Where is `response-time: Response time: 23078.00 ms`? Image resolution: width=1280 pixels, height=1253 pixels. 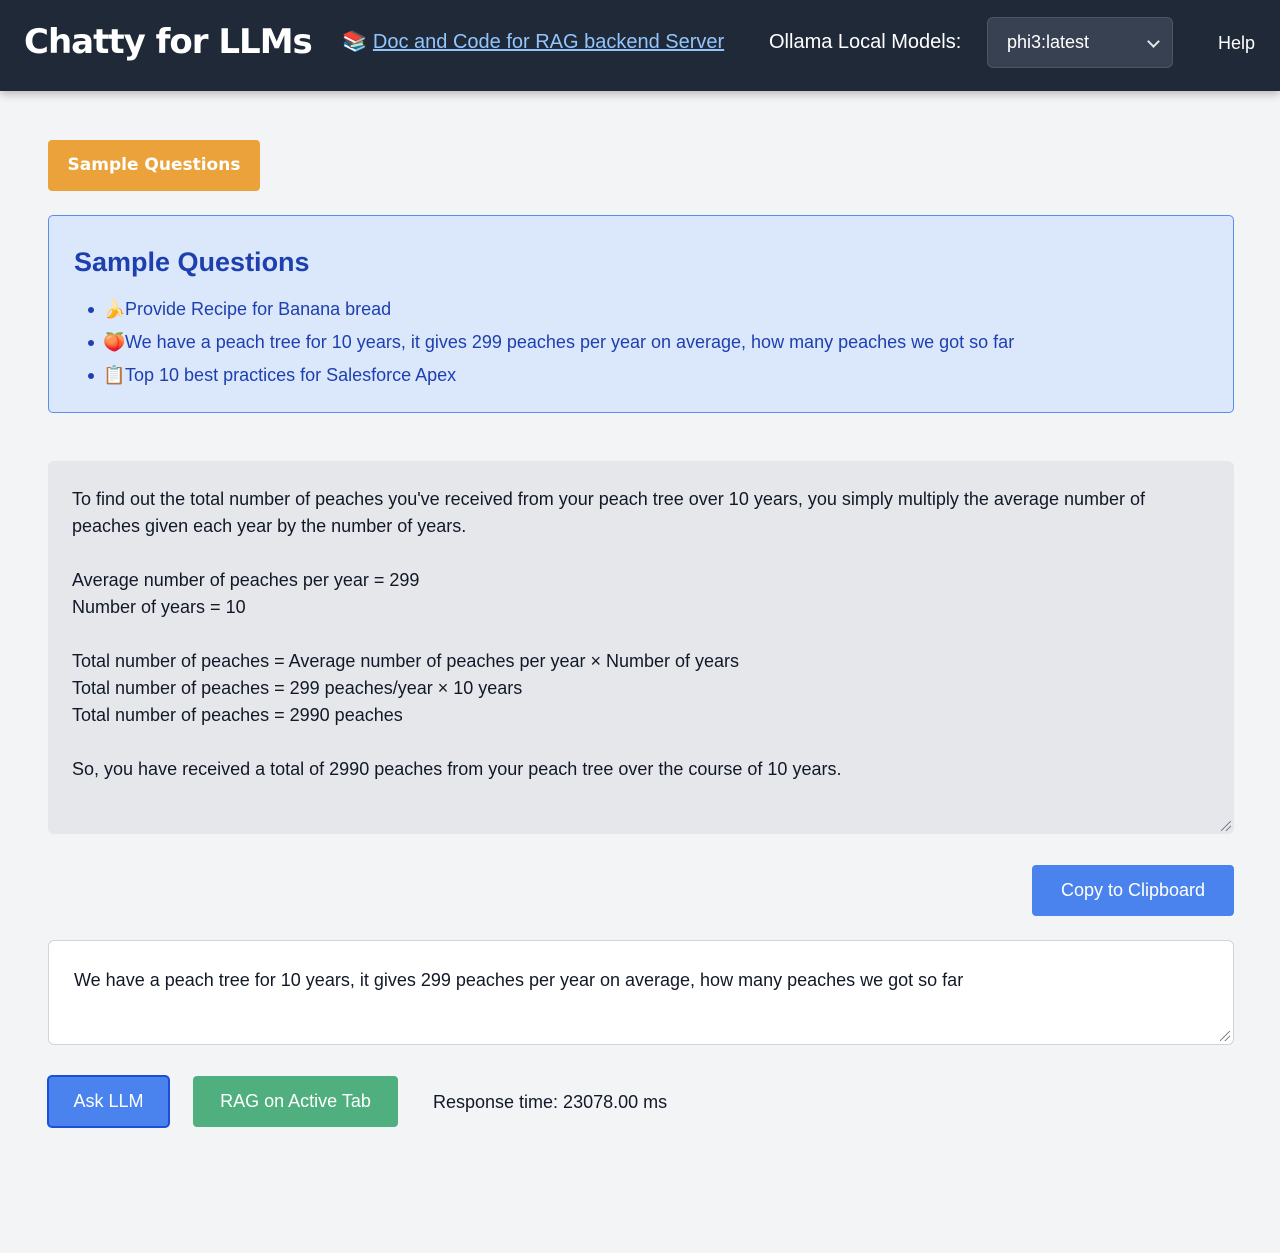
response-time: Response time: 23078.00 ms is located at coordinates (550, 1102).